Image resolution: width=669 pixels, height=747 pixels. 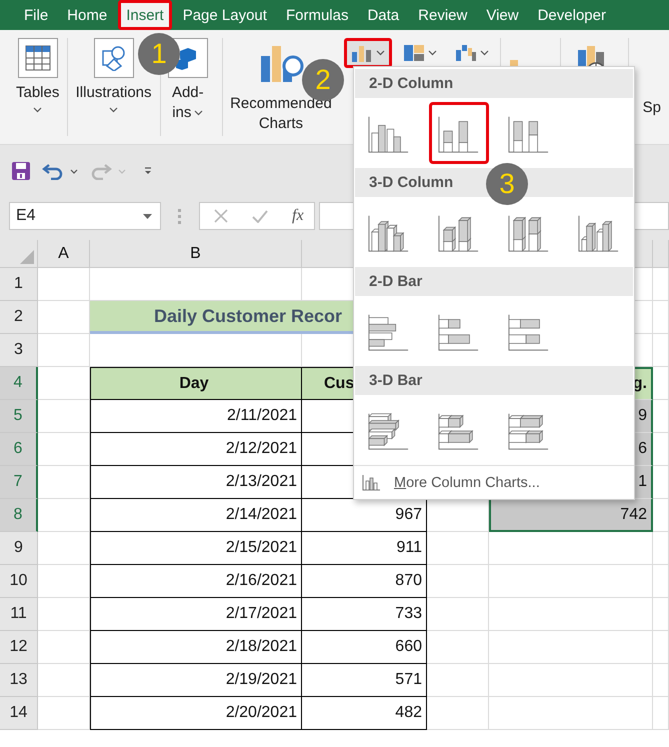 What do you see at coordinates (443, 15) in the screenshot?
I see `ribbon-tab: Review` at bounding box center [443, 15].